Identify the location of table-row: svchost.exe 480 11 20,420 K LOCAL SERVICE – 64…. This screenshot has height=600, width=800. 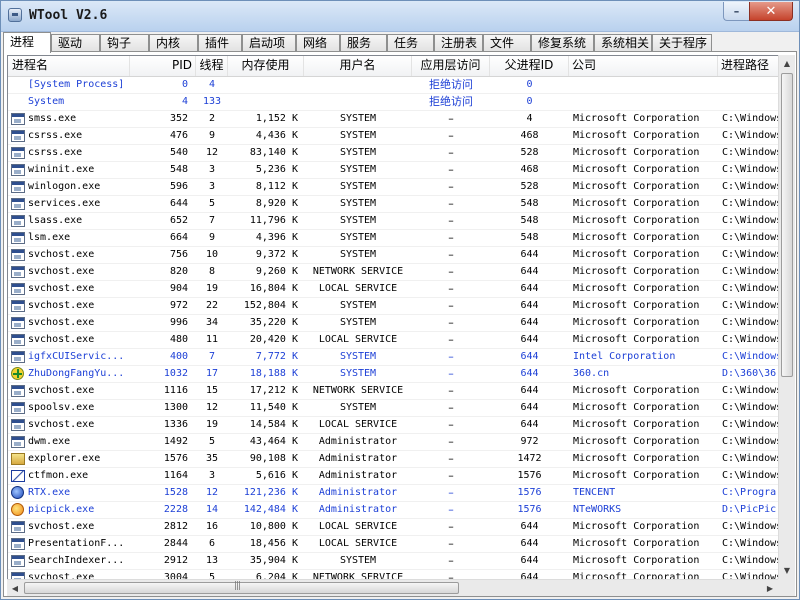
(393, 340).